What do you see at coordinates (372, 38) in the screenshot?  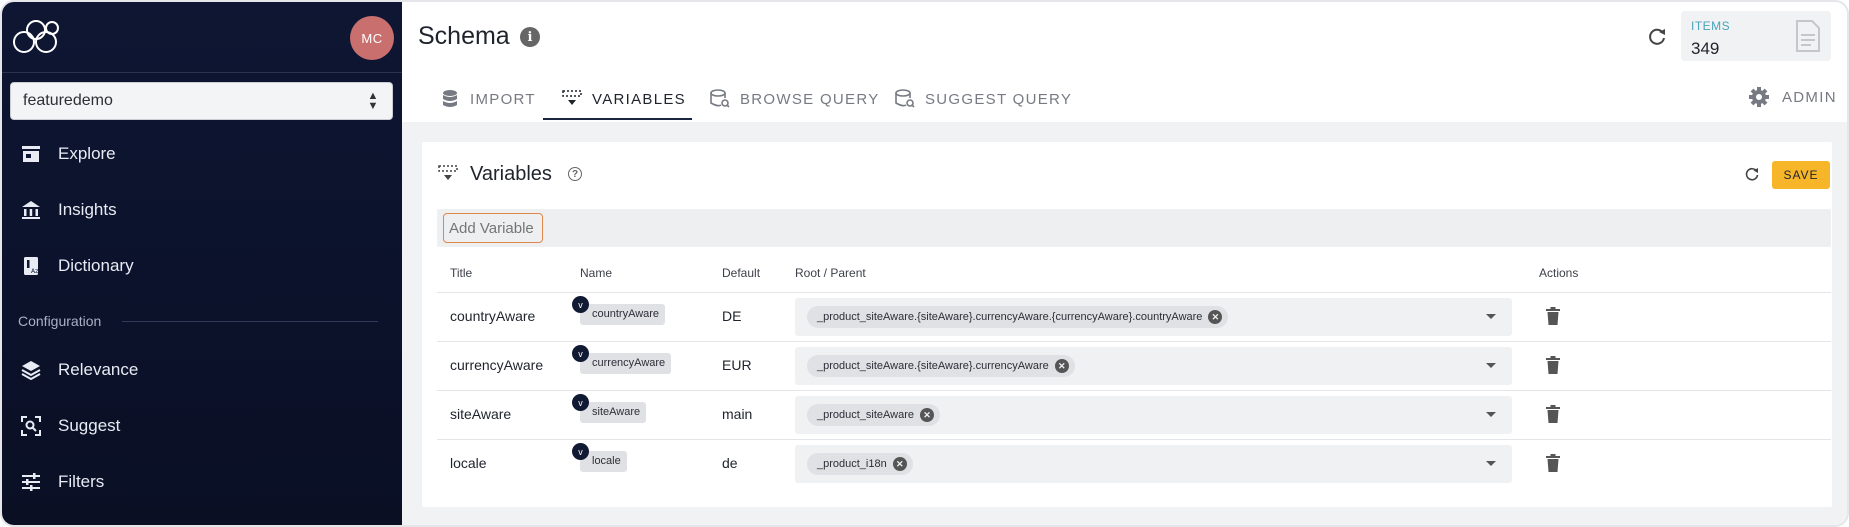 I see `avatar: MC` at bounding box center [372, 38].